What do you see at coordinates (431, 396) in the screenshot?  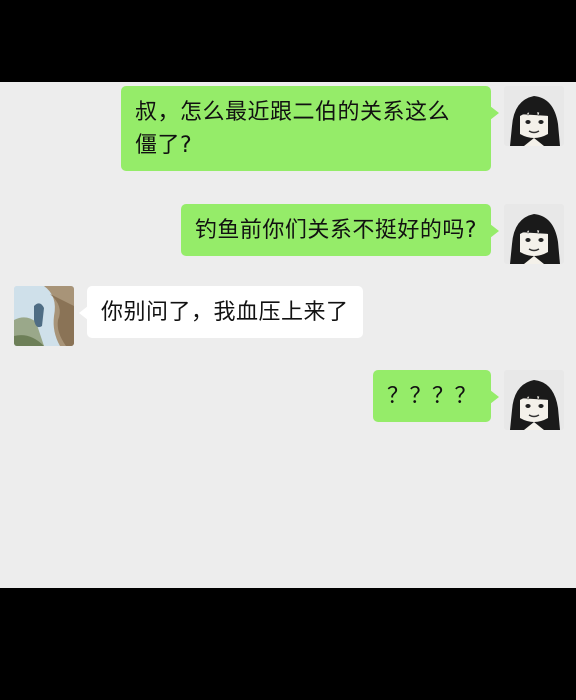 I see `message-text-line: ？？？？` at bounding box center [431, 396].